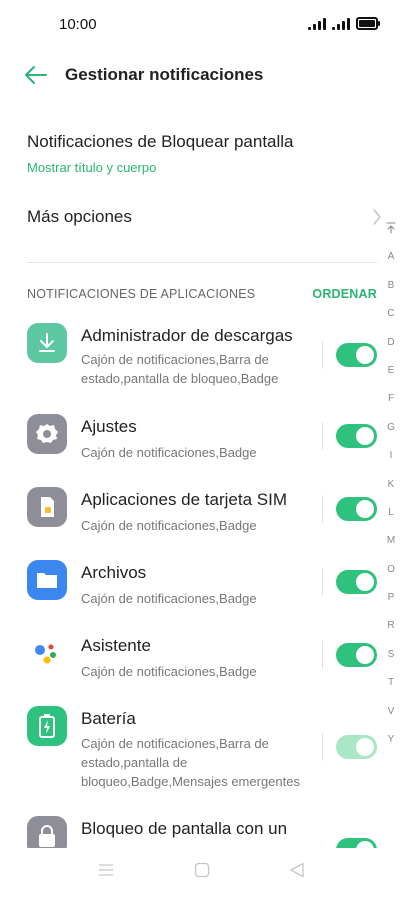 The width and height of the screenshot is (404, 897). What do you see at coordinates (317, 23) in the screenshot?
I see `signal-icon` at bounding box center [317, 23].